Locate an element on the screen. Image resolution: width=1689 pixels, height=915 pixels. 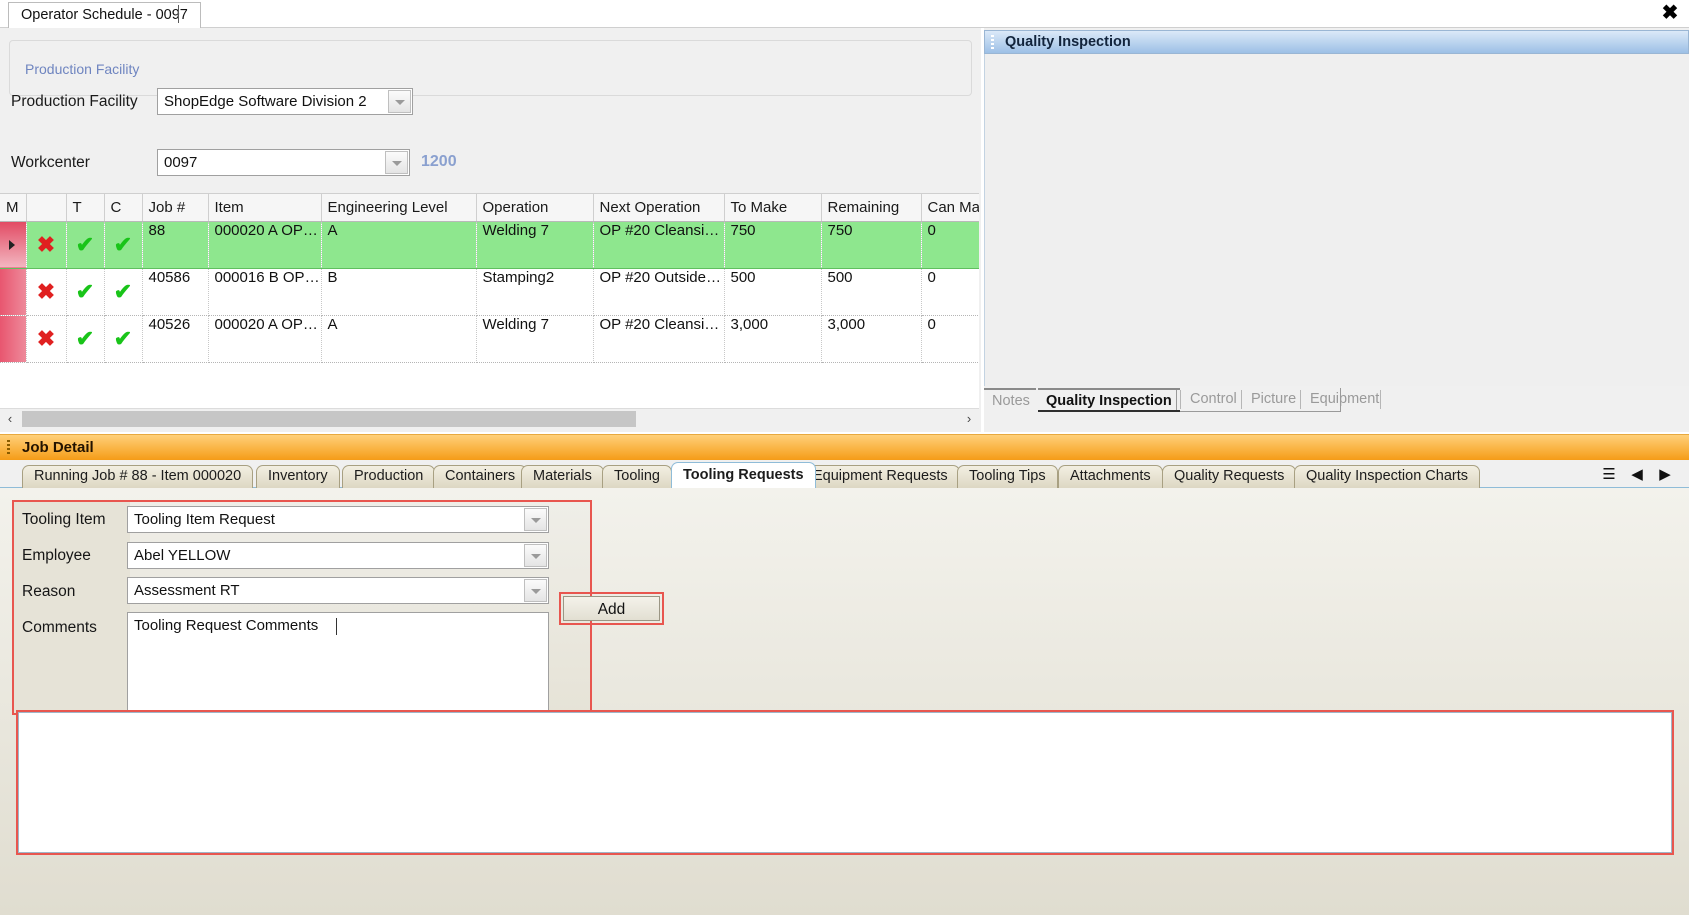
grid-col-eng: Engineering Level is located at coordinates (399, 208).